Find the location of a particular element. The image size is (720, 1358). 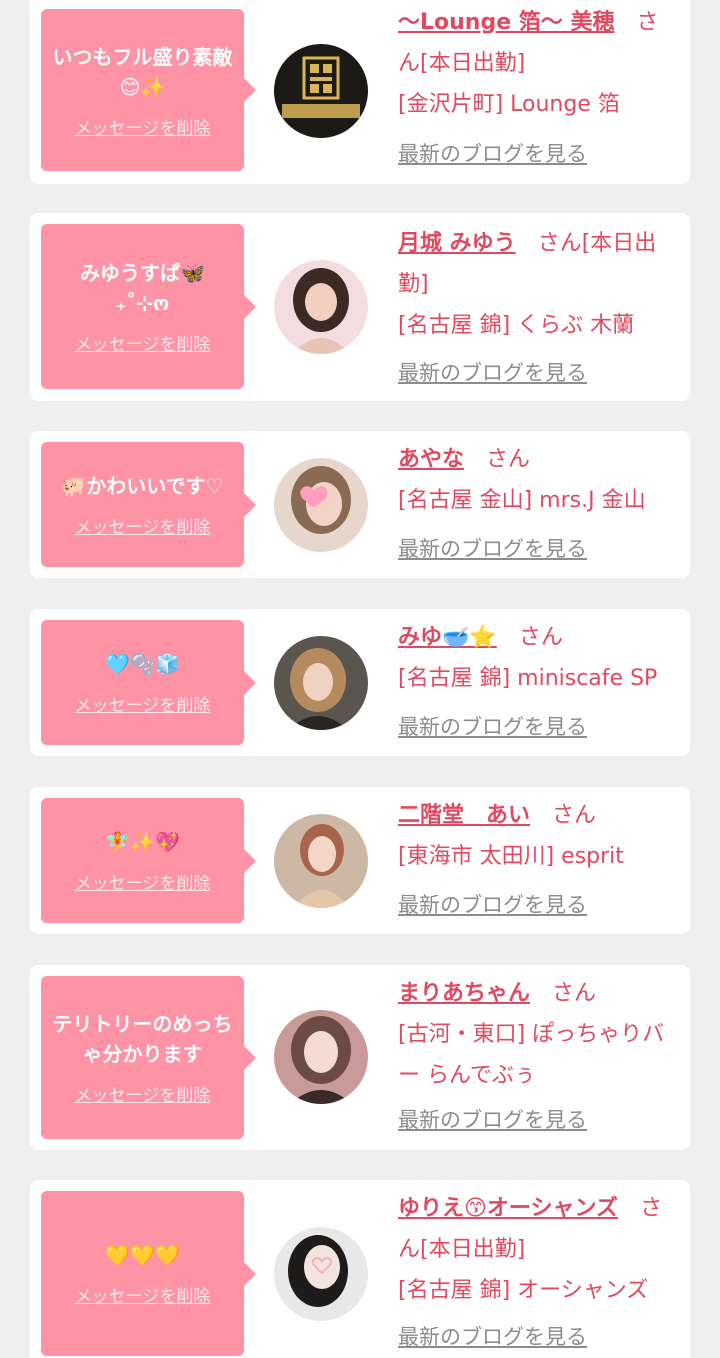

name-line: ゆりえ😙オーシャンズ さん[本日出勤] is located at coordinates (539, 1229).